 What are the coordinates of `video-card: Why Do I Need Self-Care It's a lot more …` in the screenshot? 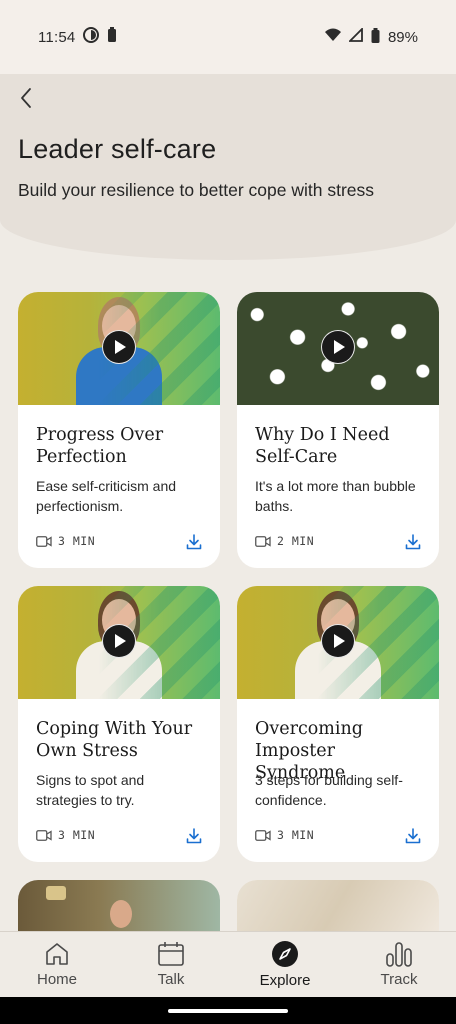 It's located at (338, 430).